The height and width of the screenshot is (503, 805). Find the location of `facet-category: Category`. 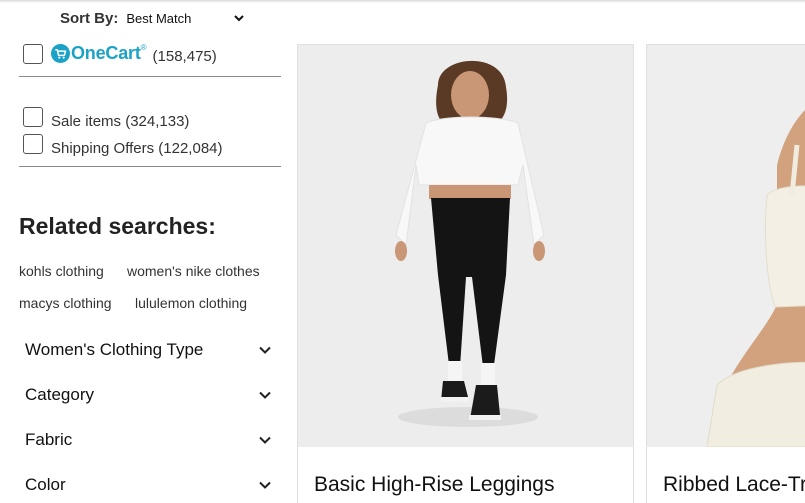

facet-category: Category is located at coordinates (149, 395).